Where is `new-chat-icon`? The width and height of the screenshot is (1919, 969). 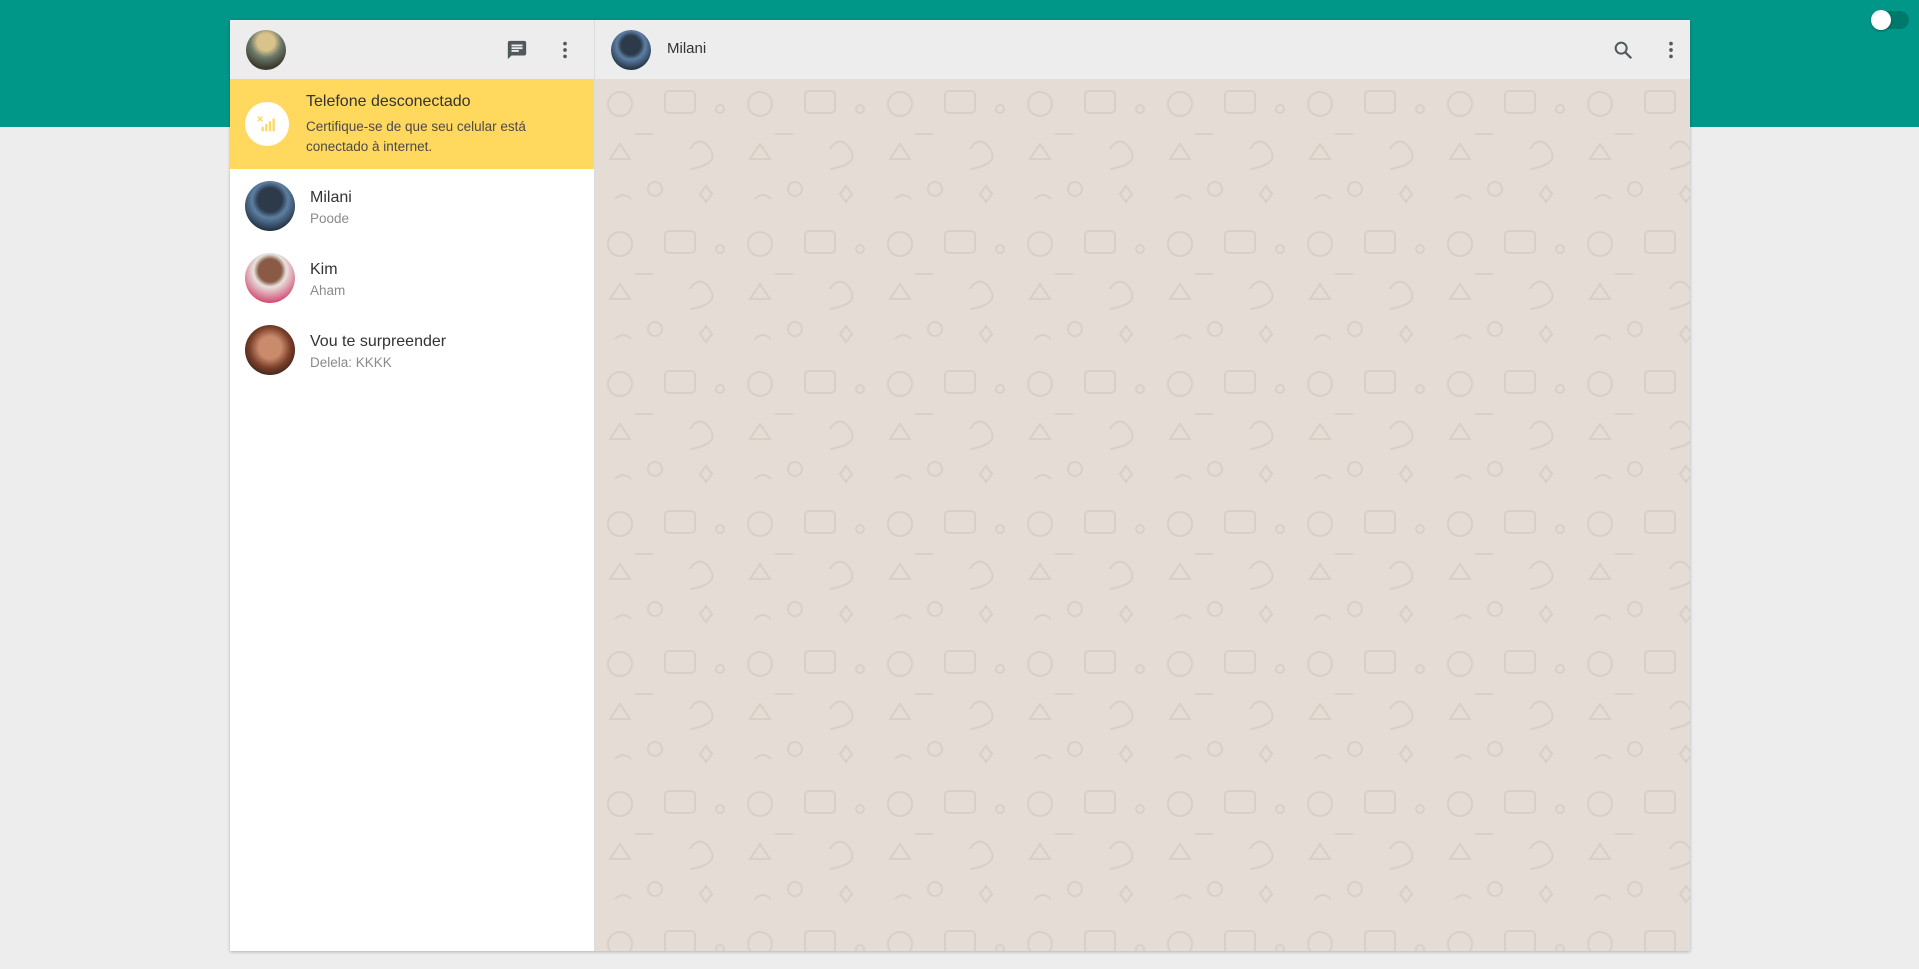 new-chat-icon is located at coordinates (517, 50).